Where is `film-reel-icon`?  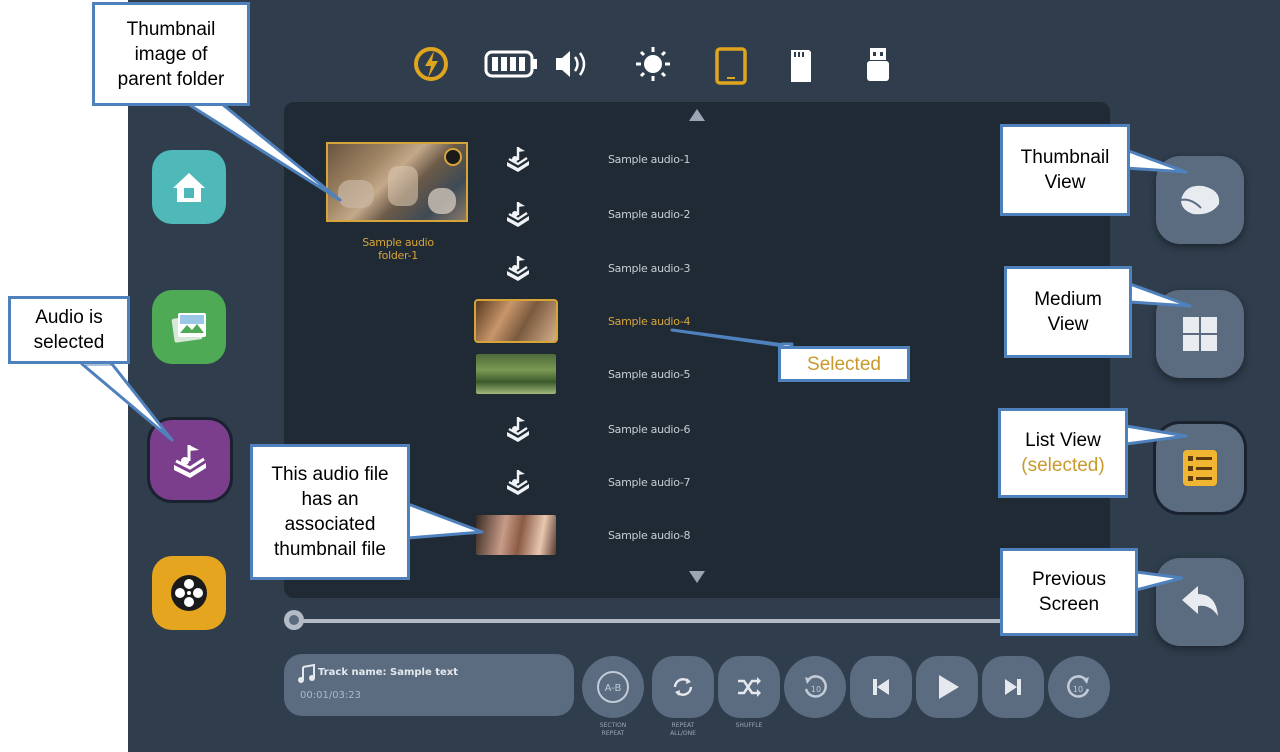 film-reel-icon is located at coordinates (189, 593).